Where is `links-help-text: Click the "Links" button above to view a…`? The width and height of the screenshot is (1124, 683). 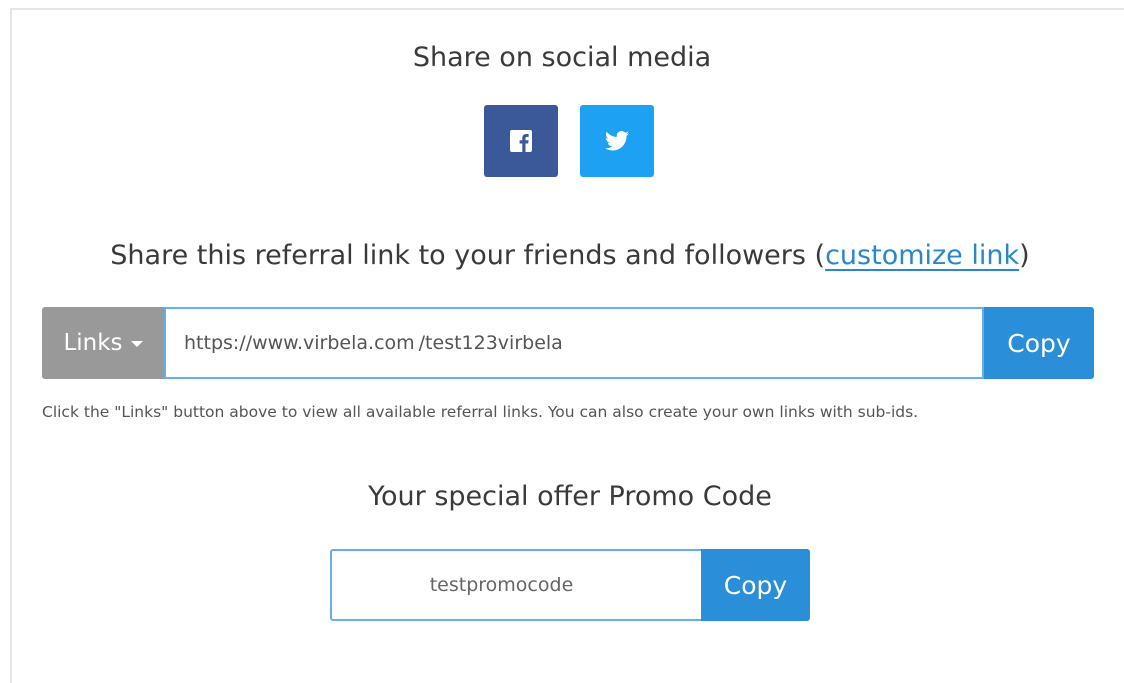 links-help-text: Click the "Links" button above to view a… is located at coordinates (480, 412).